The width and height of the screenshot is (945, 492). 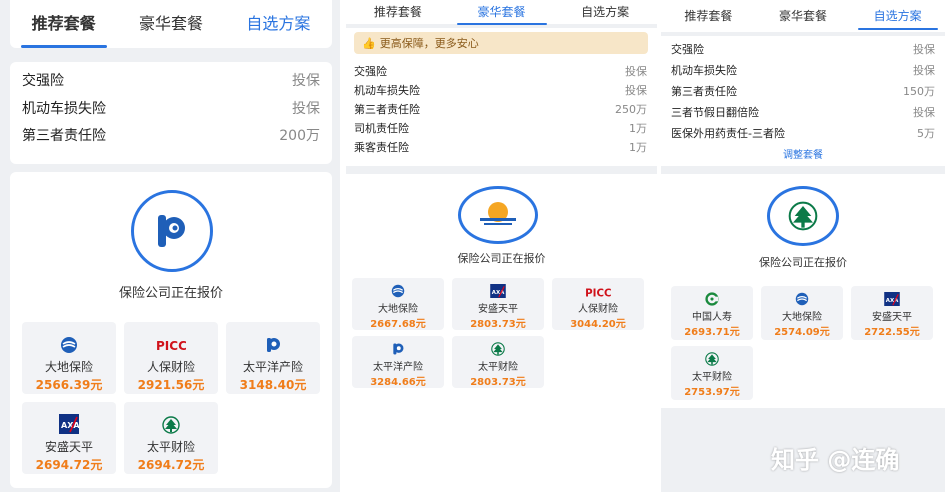 What do you see at coordinates (69, 438) in the screenshot?
I see `insurer-quote: AXA 安盛天平 2694.72元` at bounding box center [69, 438].